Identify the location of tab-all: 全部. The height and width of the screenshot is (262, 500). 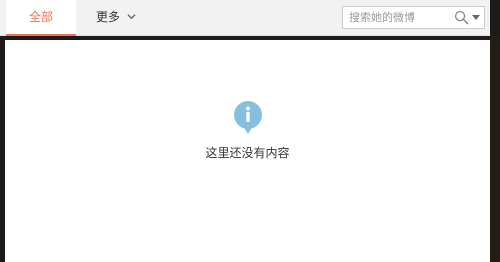
(41, 18).